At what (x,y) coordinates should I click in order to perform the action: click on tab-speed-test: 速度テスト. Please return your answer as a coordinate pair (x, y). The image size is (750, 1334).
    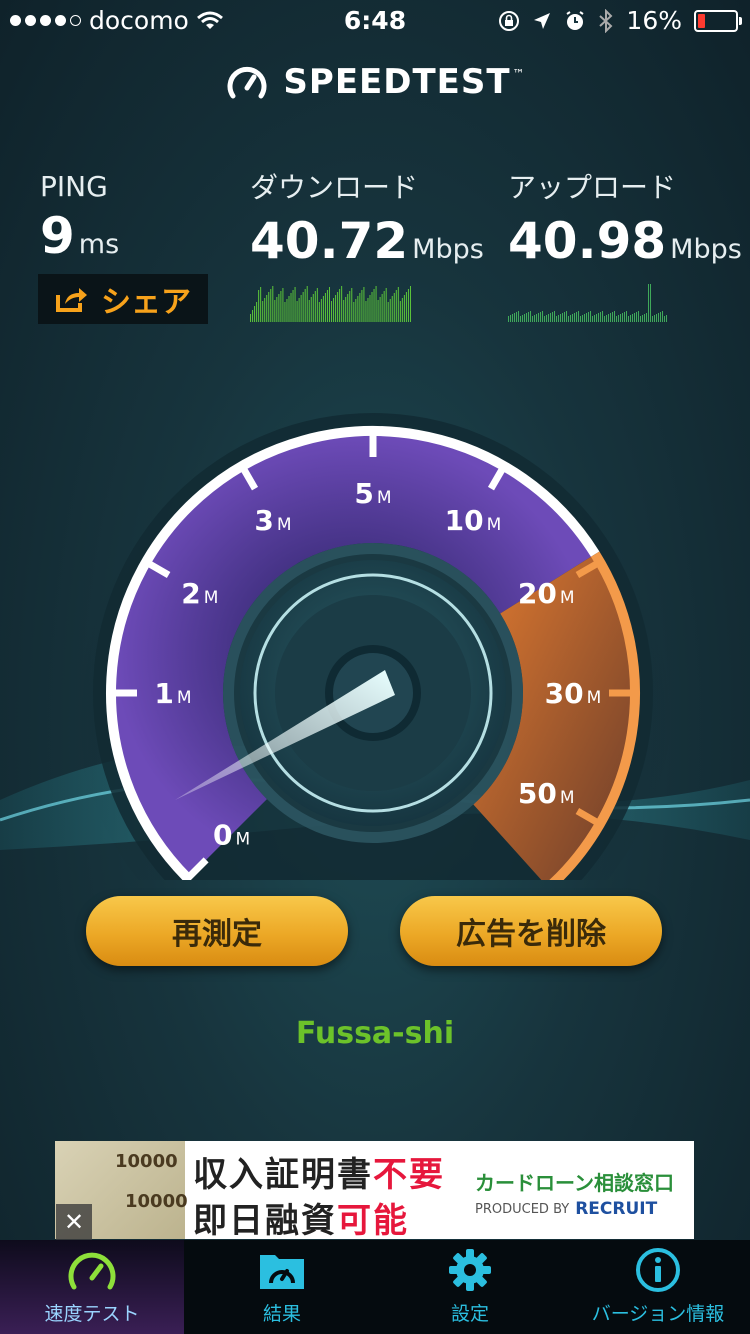
    Looking at the image, I should click on (92, 1287).